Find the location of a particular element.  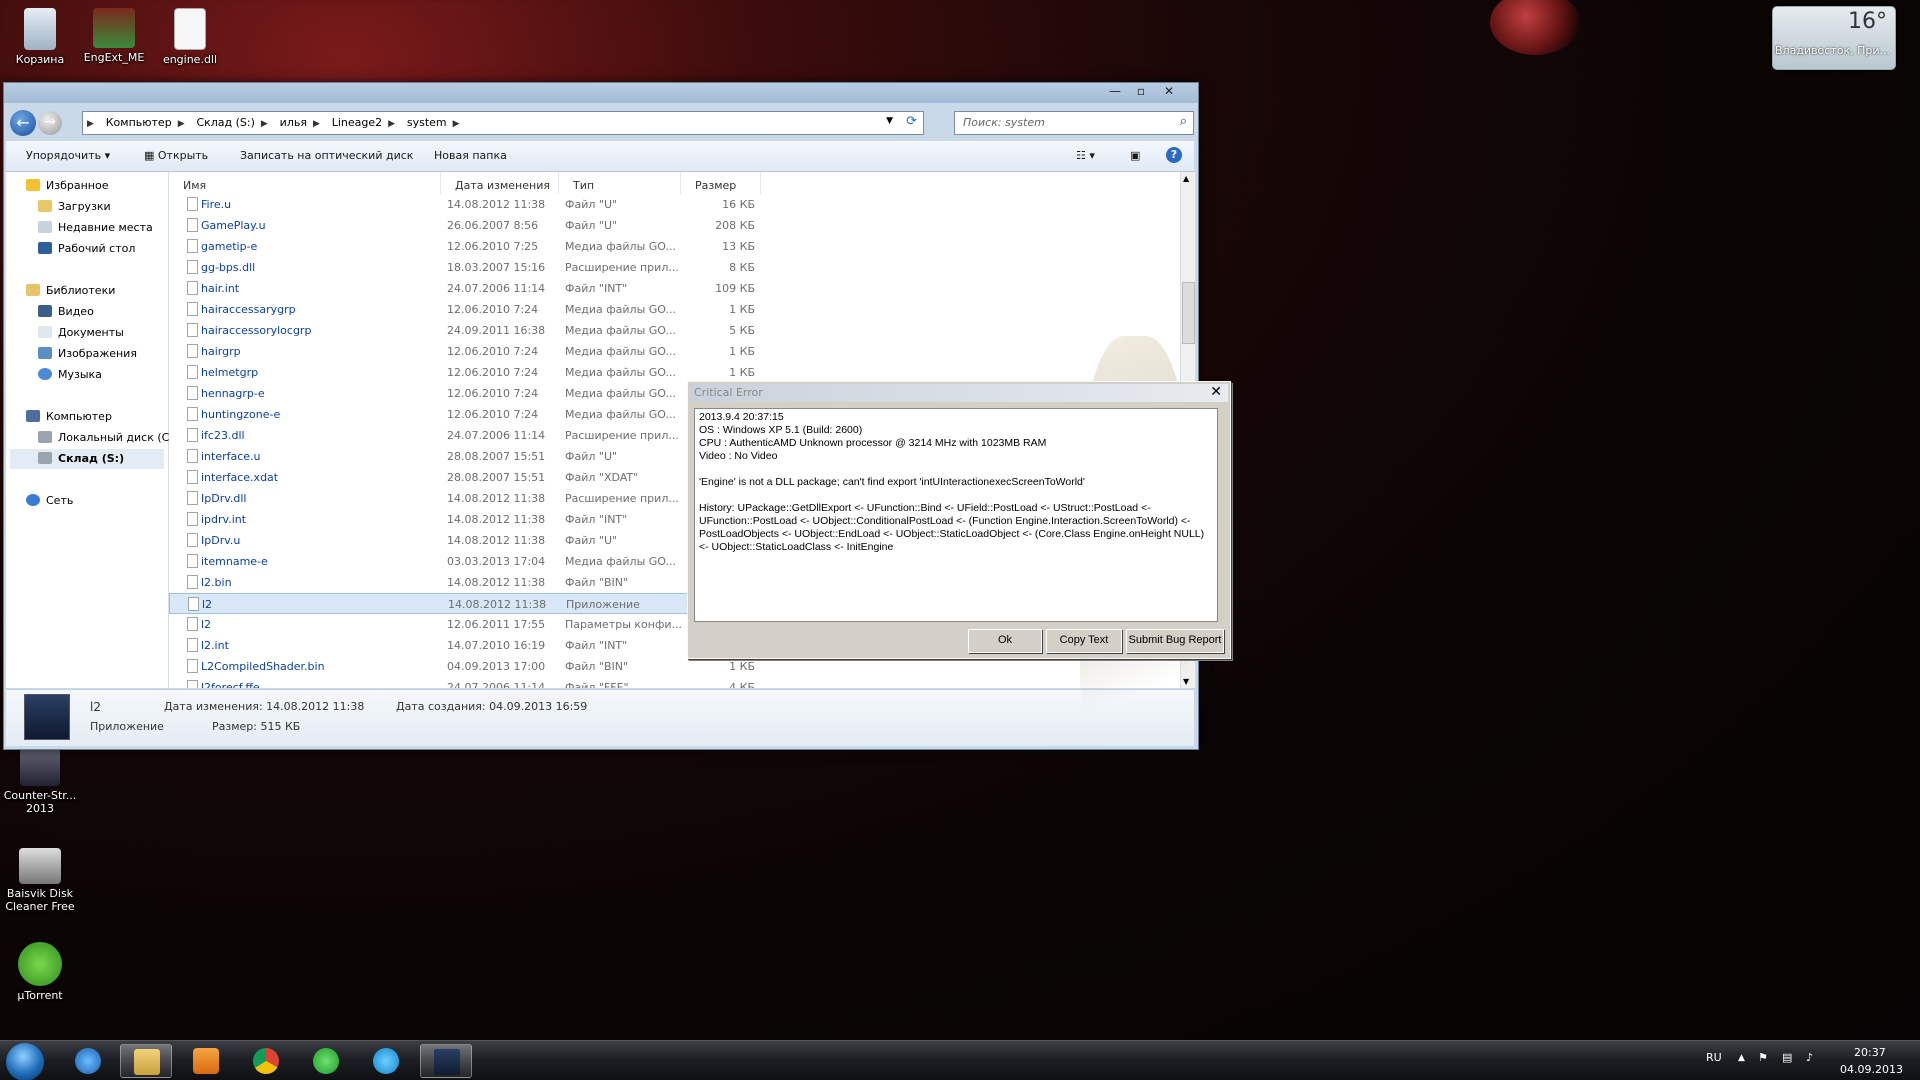

submit-bug-report-button: Submit Bug Report is located at coordinates (1175, 641).